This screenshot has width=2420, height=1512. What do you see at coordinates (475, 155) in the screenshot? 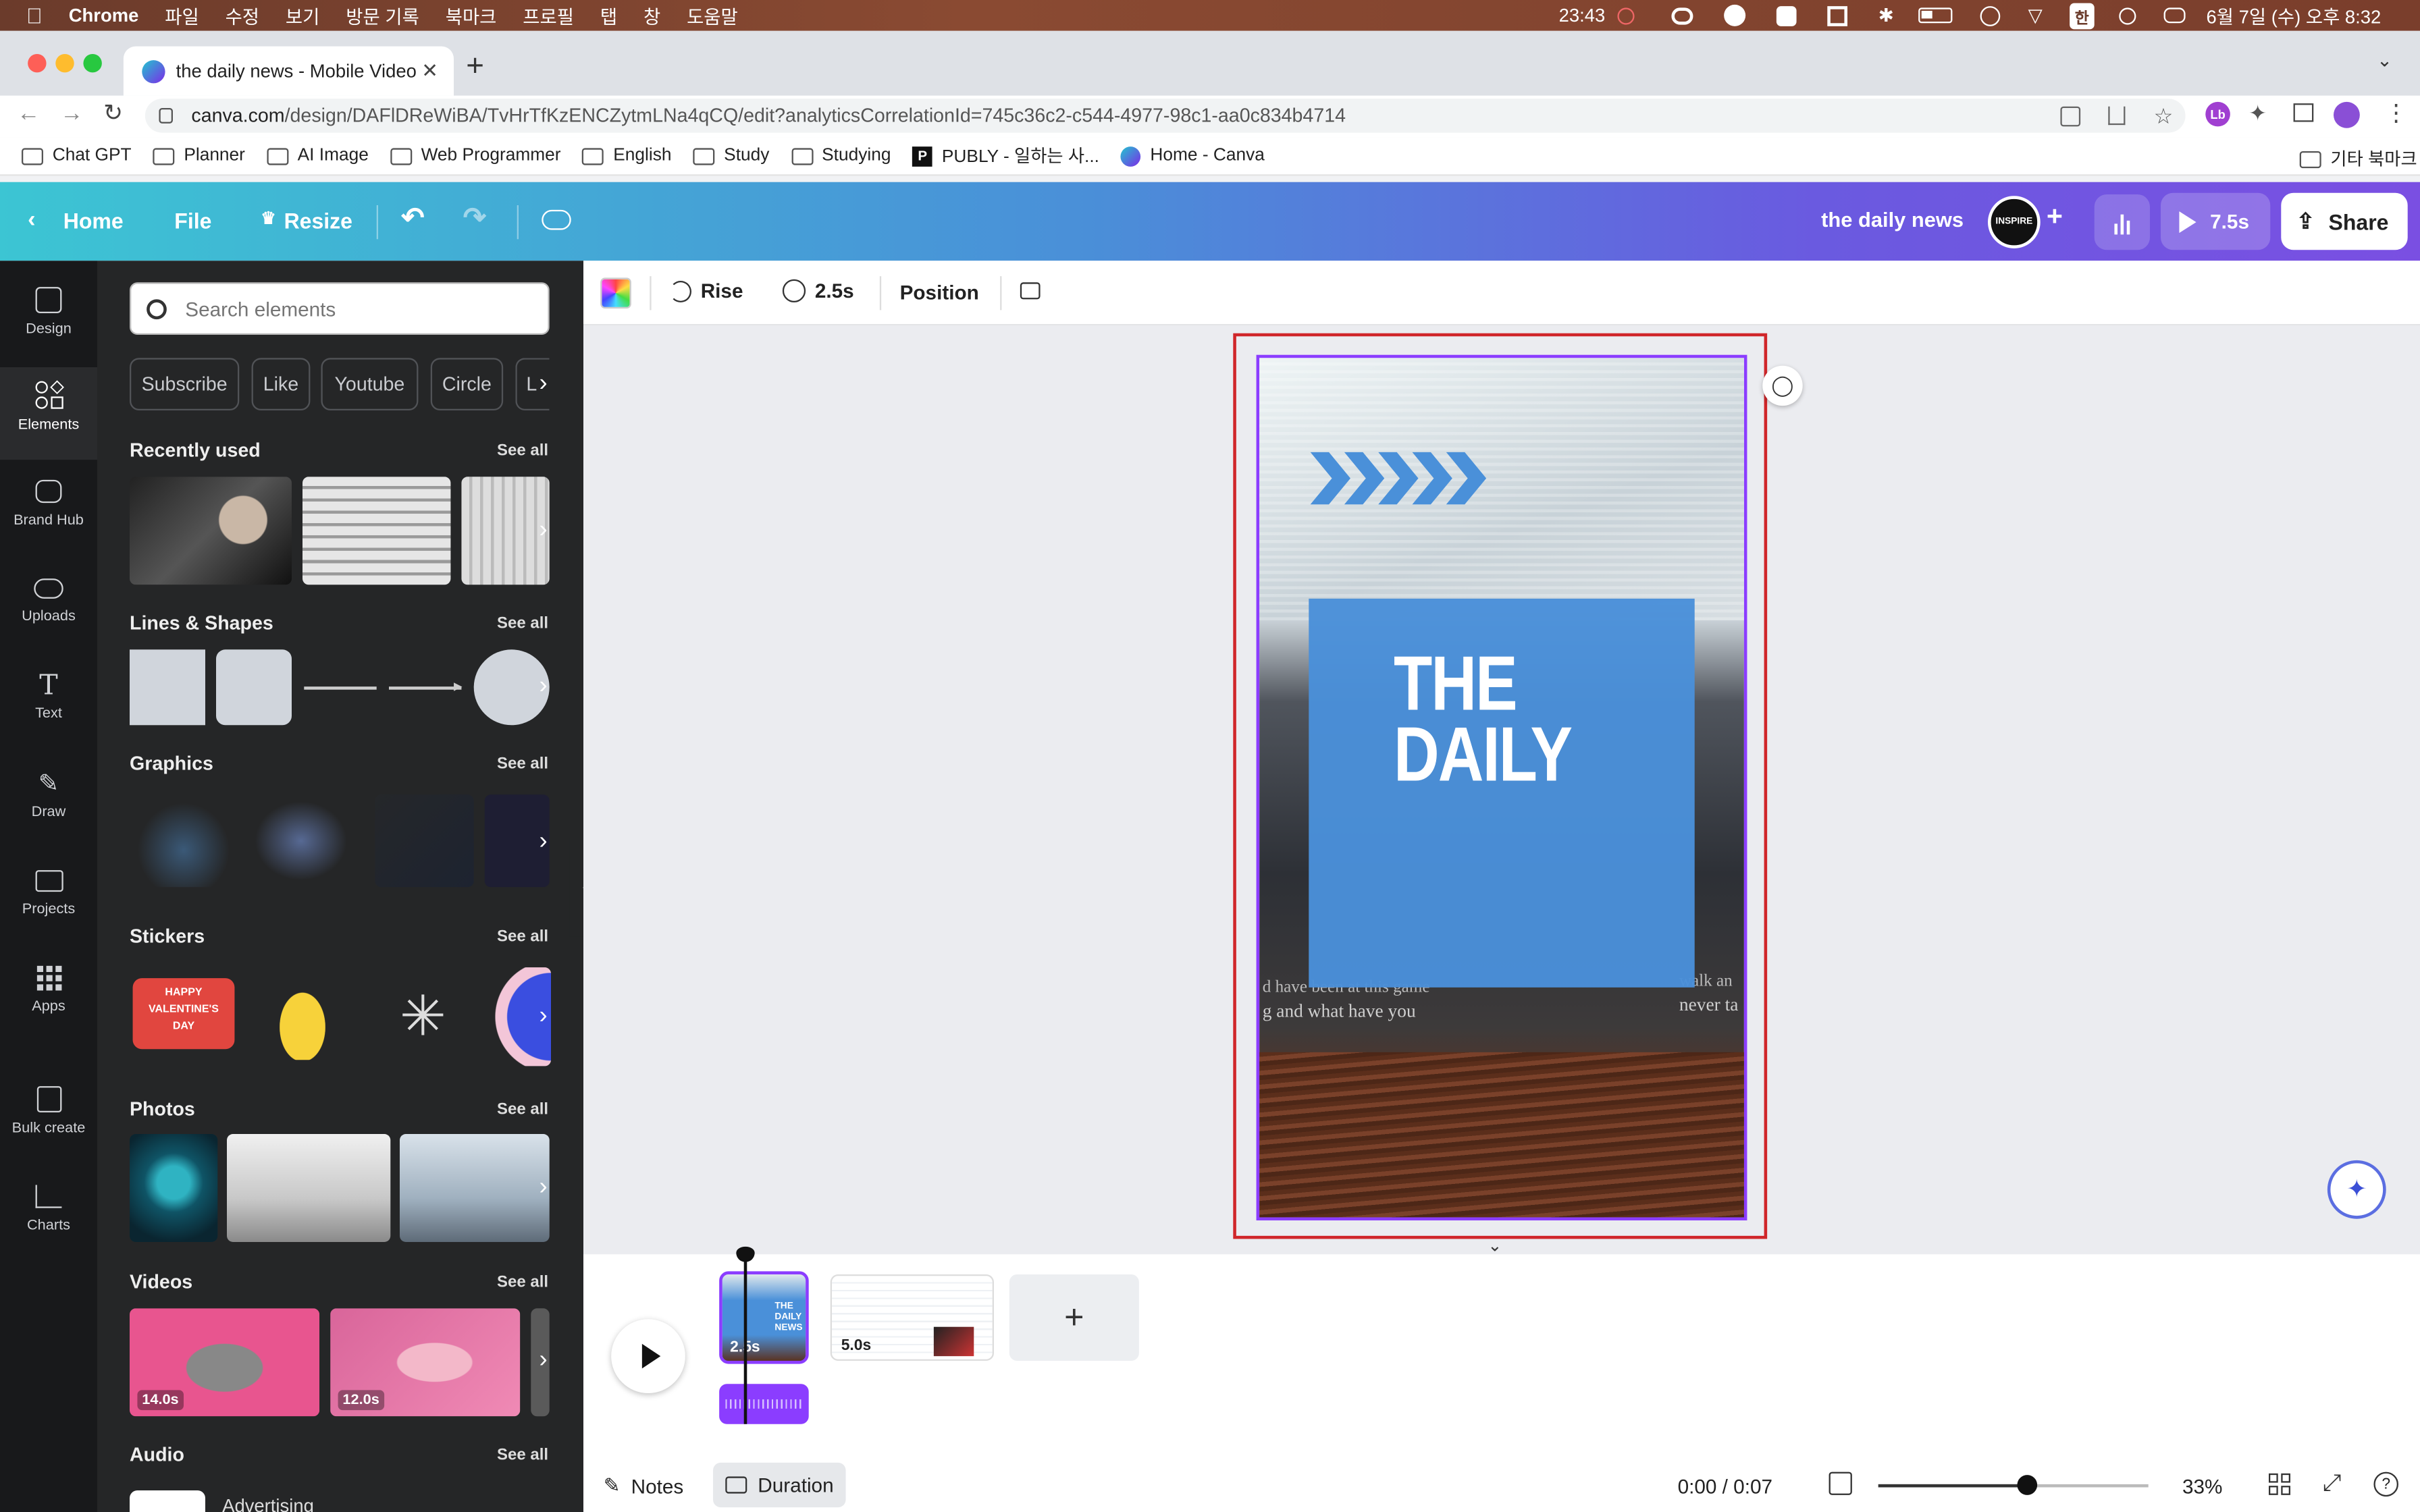
I see `bookmark-web-programmer: Web Programmer` at bounding box center [475, 155].